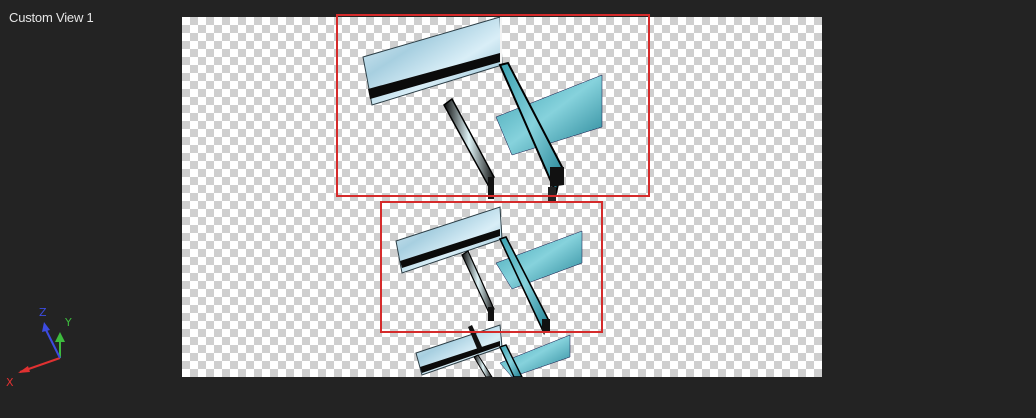 This screenshot has width=1036, height=418. What do you see at coordinates (46, 327) in the screenshot?
I see `z-axis-arrow` at bounding box center [46, 327].